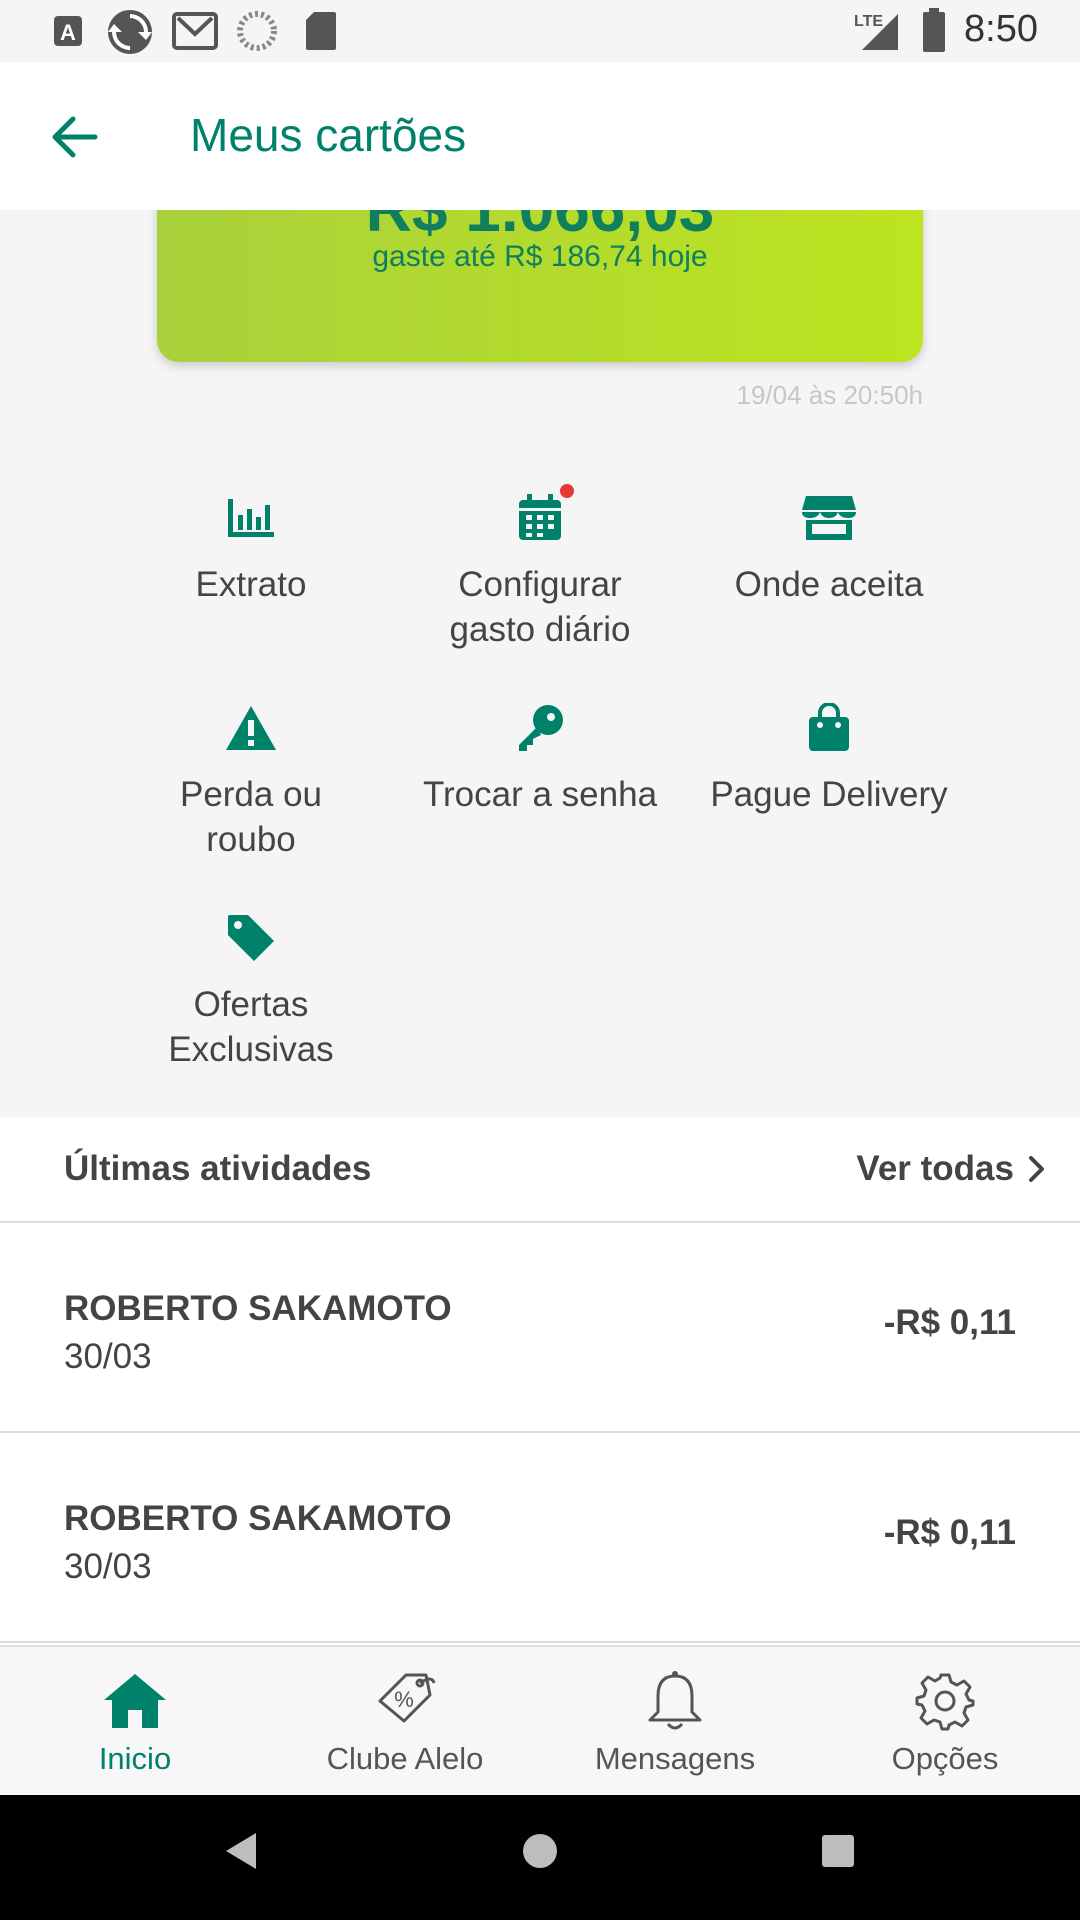 This screenshot has width=1080, height=1920. Describe the element at coordinates (130, 32) in the screenshot. I see `sync-icon` at that location.